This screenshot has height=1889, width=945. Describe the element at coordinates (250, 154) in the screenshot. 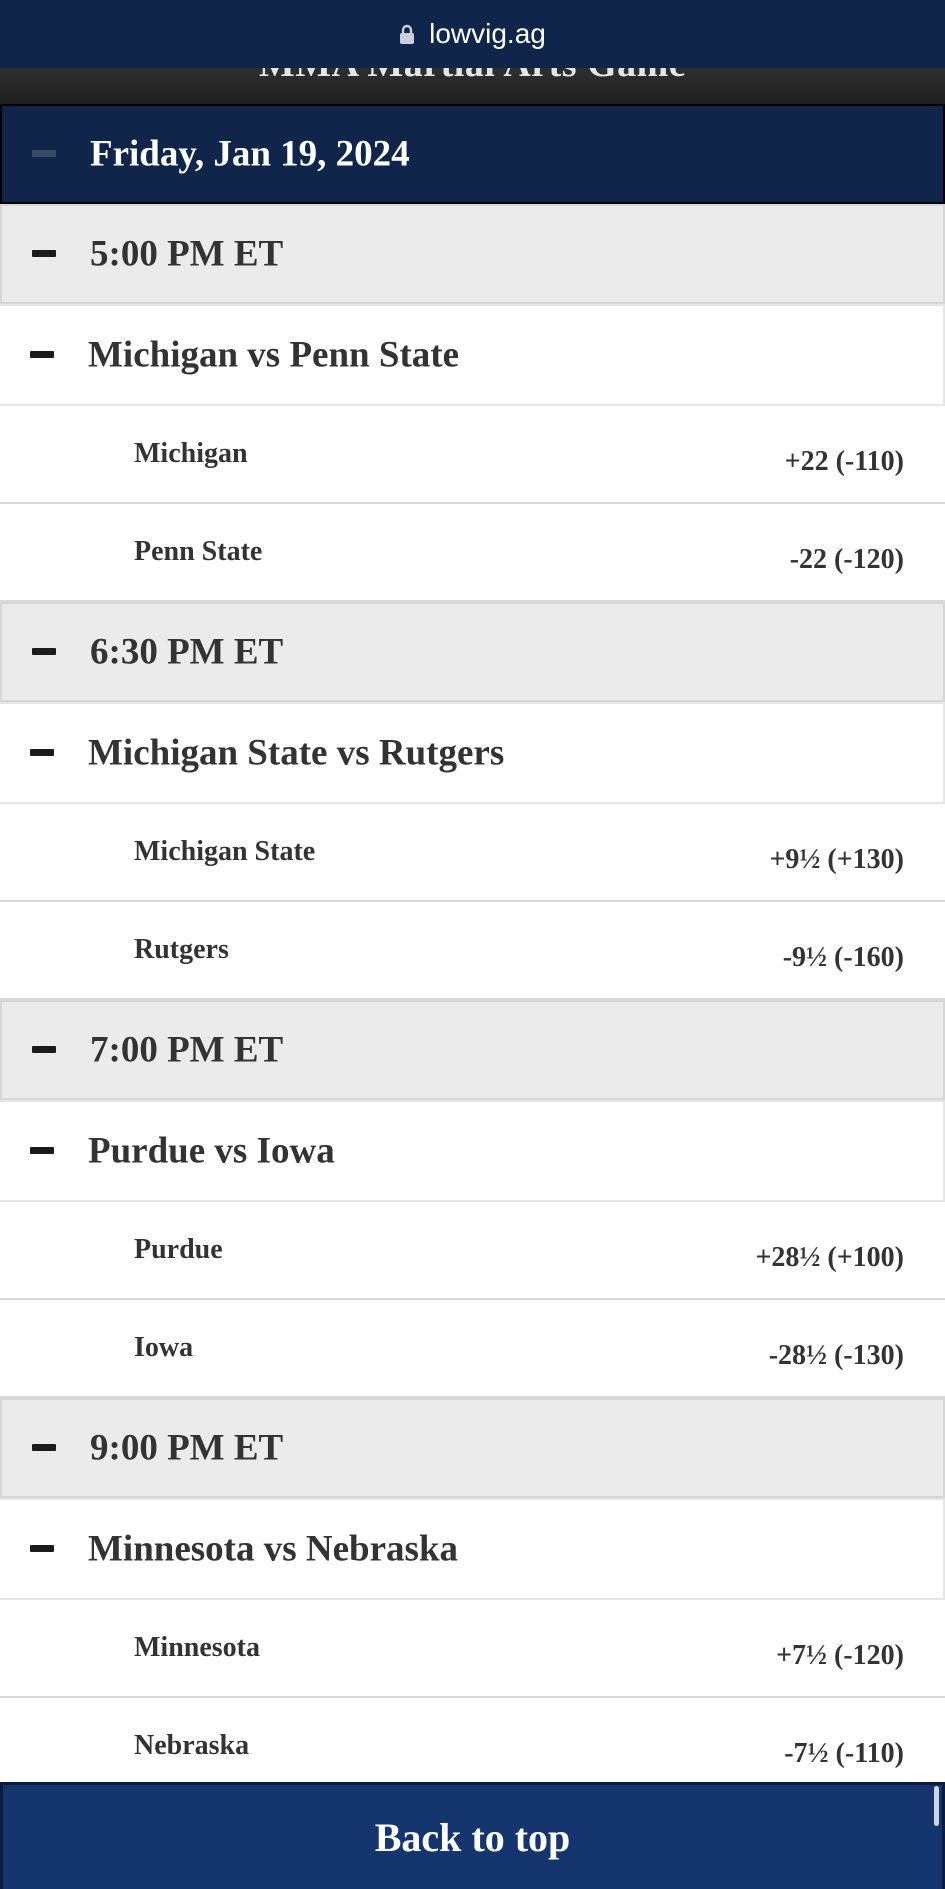

I see `date-header-title: Friday, Jan 19, 2024` at that location.